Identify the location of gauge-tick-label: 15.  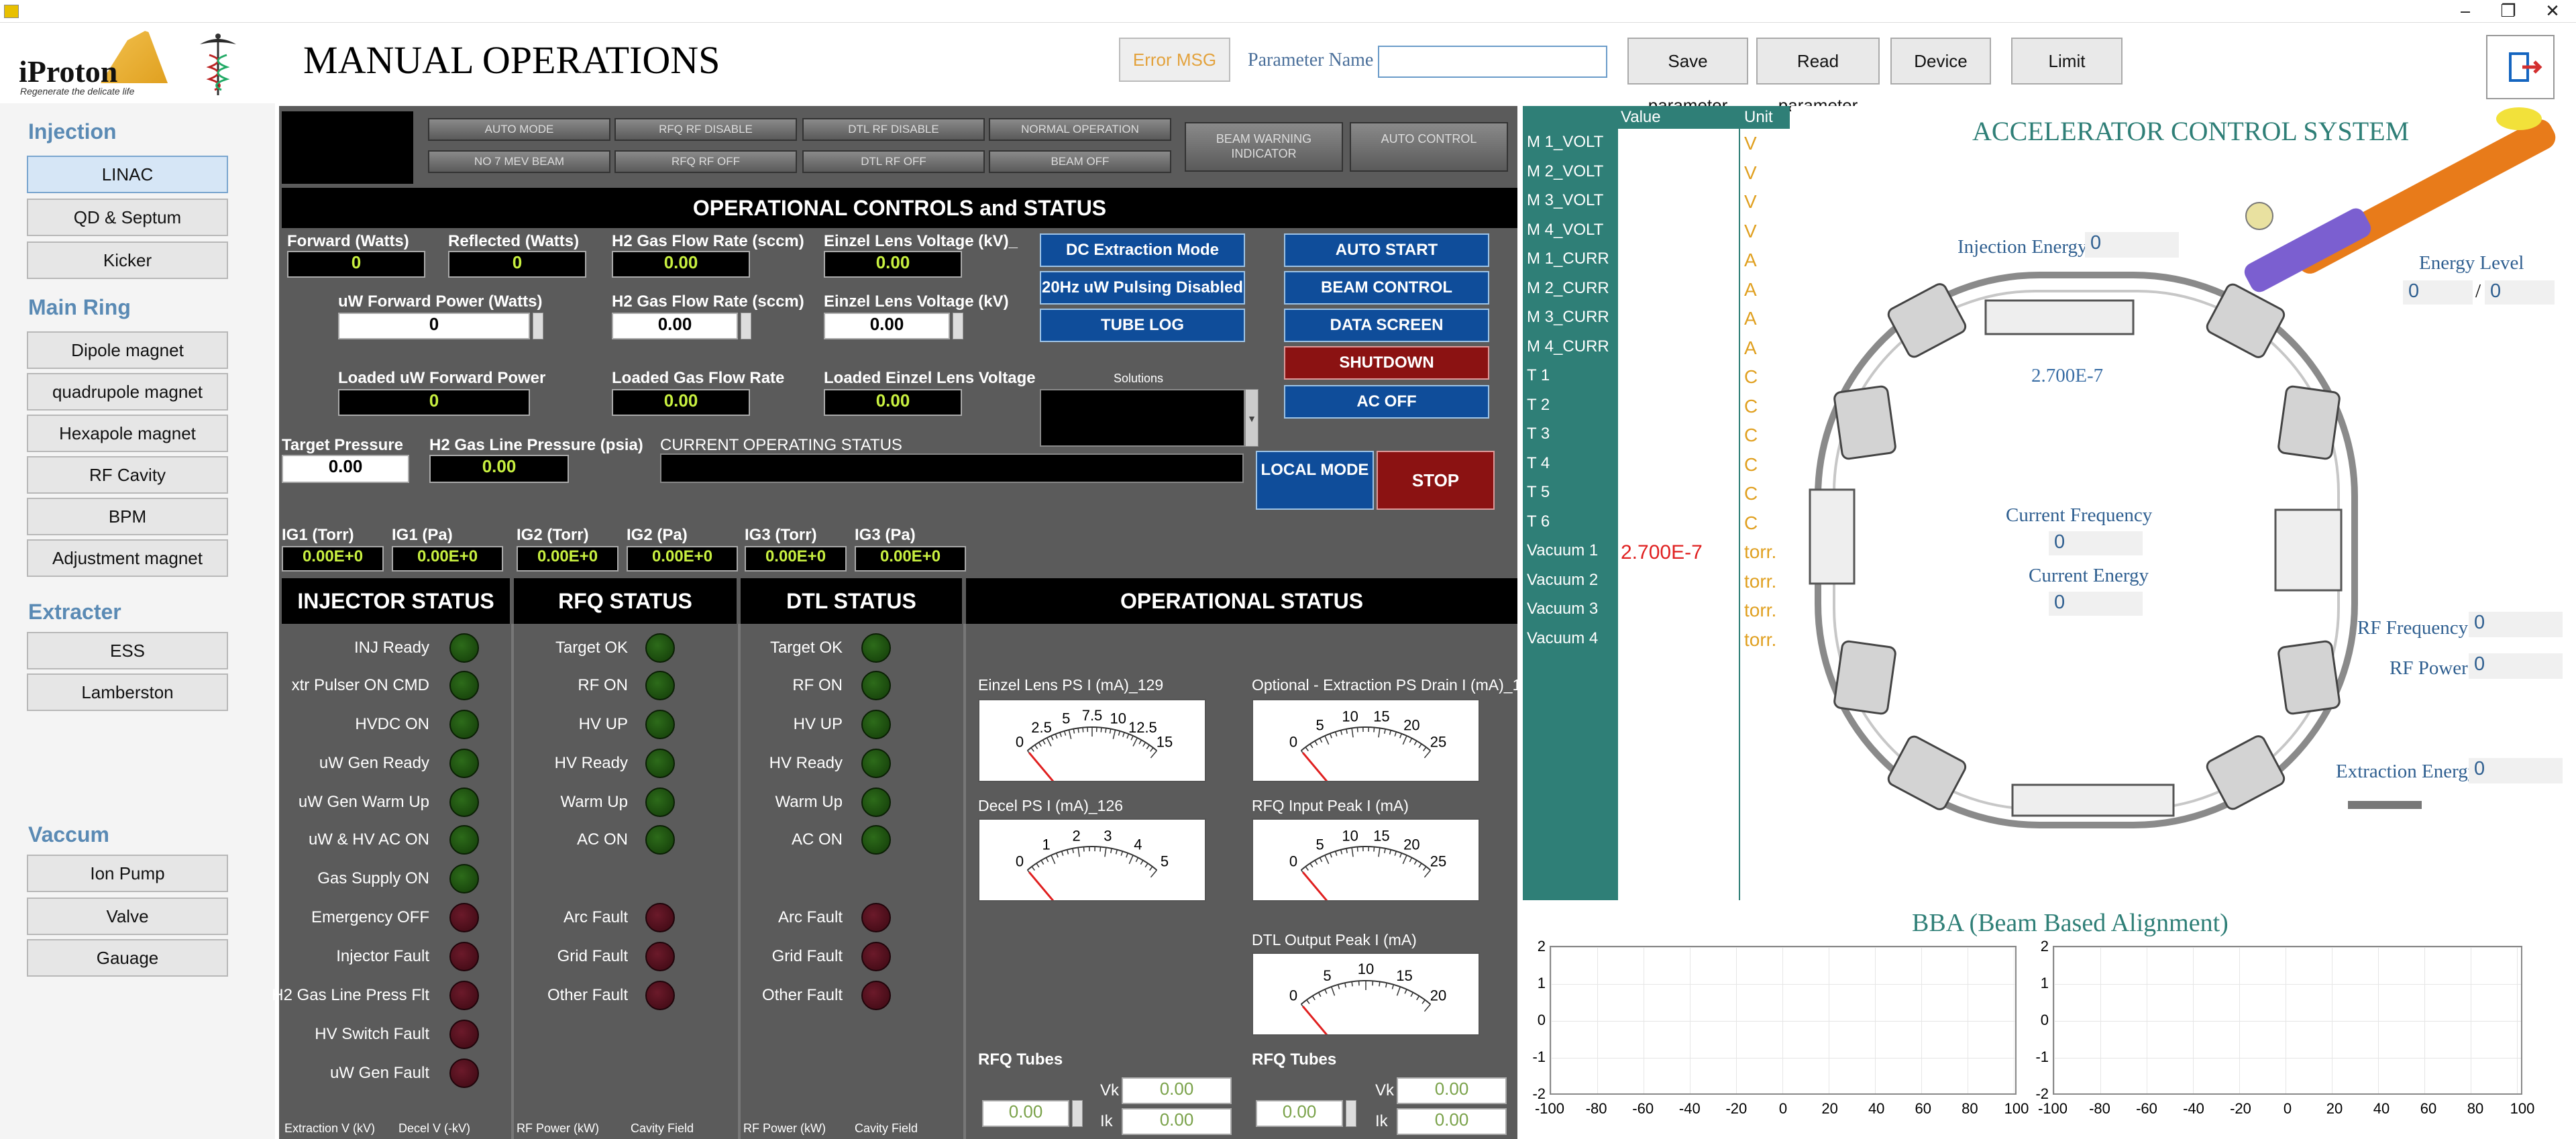
(1404, 975).